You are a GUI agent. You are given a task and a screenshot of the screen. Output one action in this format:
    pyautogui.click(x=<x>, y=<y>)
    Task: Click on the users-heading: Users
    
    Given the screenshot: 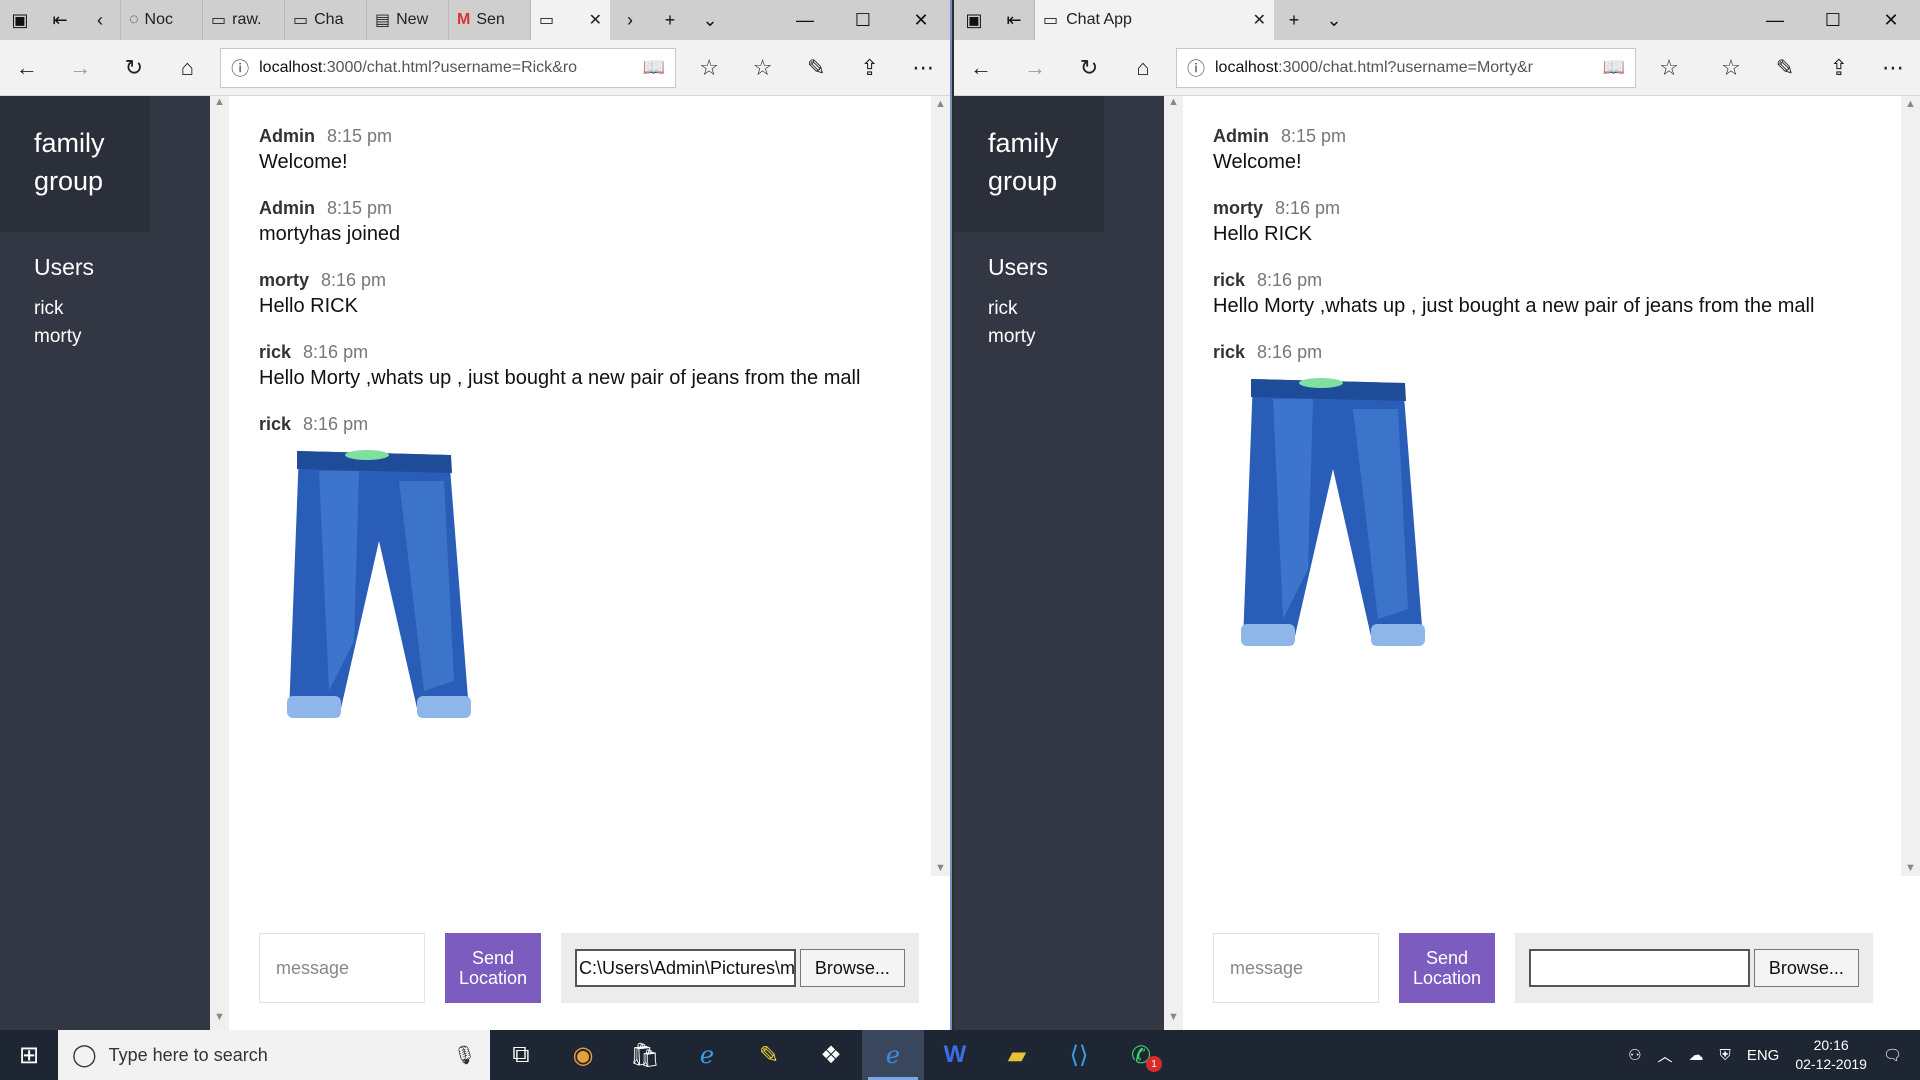 What is the action you would take?
    pyautogui.click(x=1018, y=267)
    